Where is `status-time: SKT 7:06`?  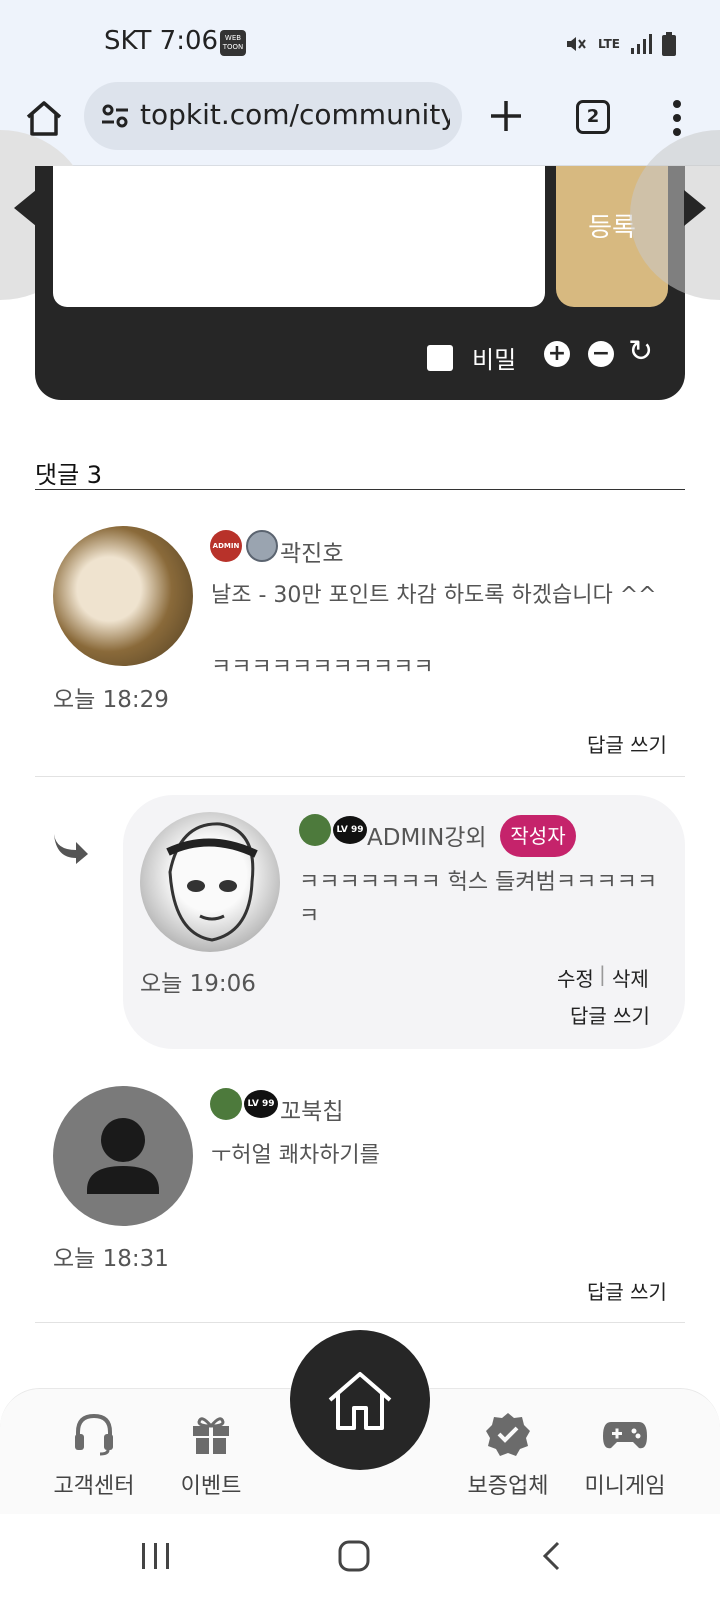 status-time: SKT 7:06 is located at coordinates (161, 41).